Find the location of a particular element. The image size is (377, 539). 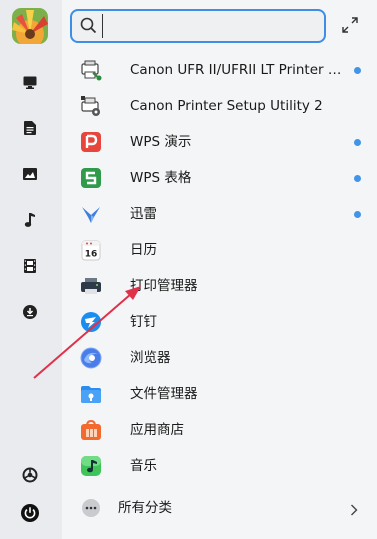

search-box is located at coordinates (198, 26).